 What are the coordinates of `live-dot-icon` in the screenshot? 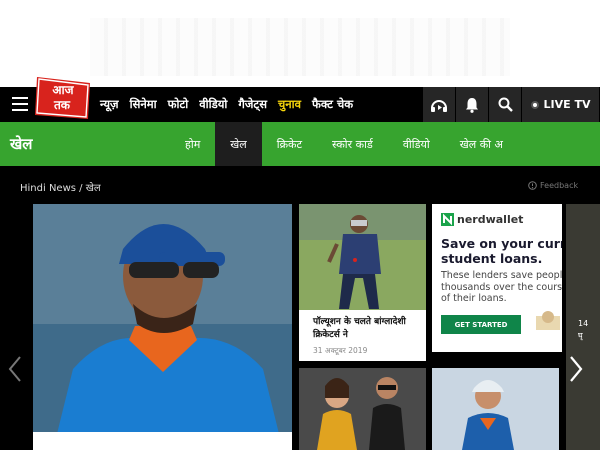 It's located at (534, 104).